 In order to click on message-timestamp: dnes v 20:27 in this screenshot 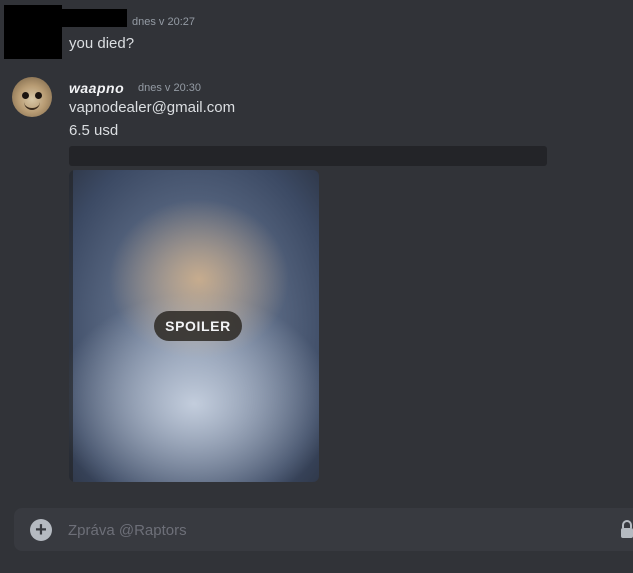, I will do `click(163, 22)`.